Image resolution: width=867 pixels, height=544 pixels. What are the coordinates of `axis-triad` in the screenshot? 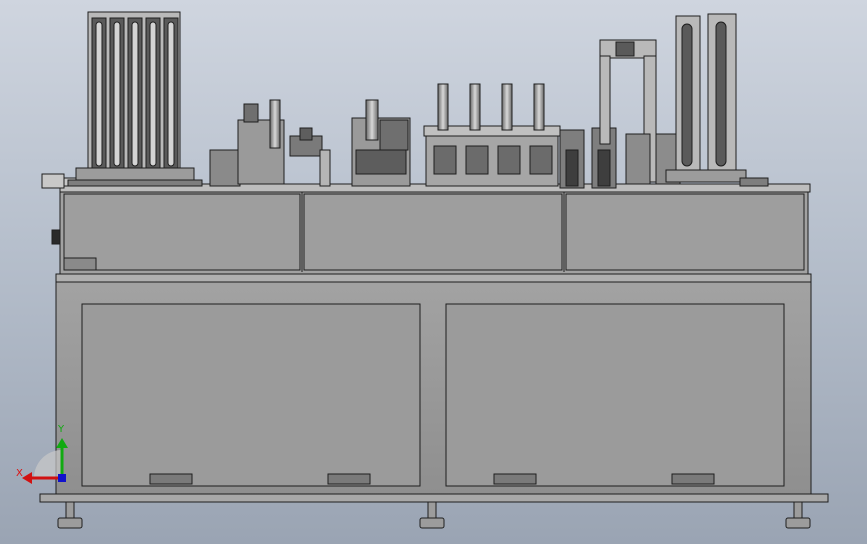 It's located at (45, 461).